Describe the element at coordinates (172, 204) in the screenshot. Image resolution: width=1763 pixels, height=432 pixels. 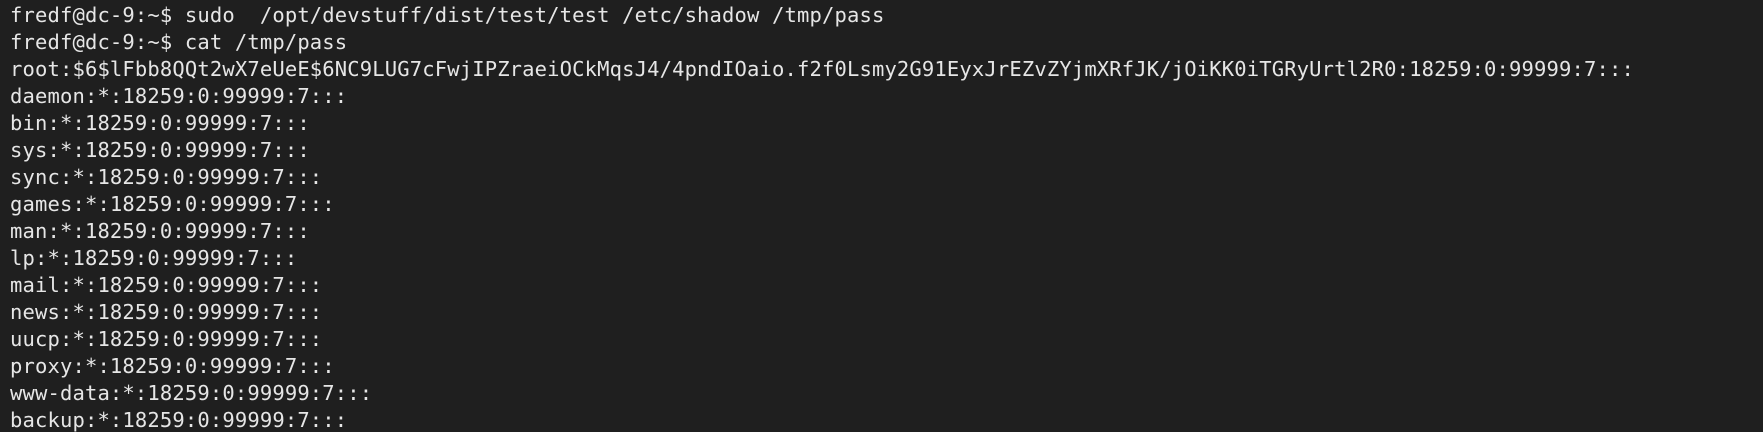
I see `terminal-line-games: games:*:18259:0:99999:7:::` at that location.